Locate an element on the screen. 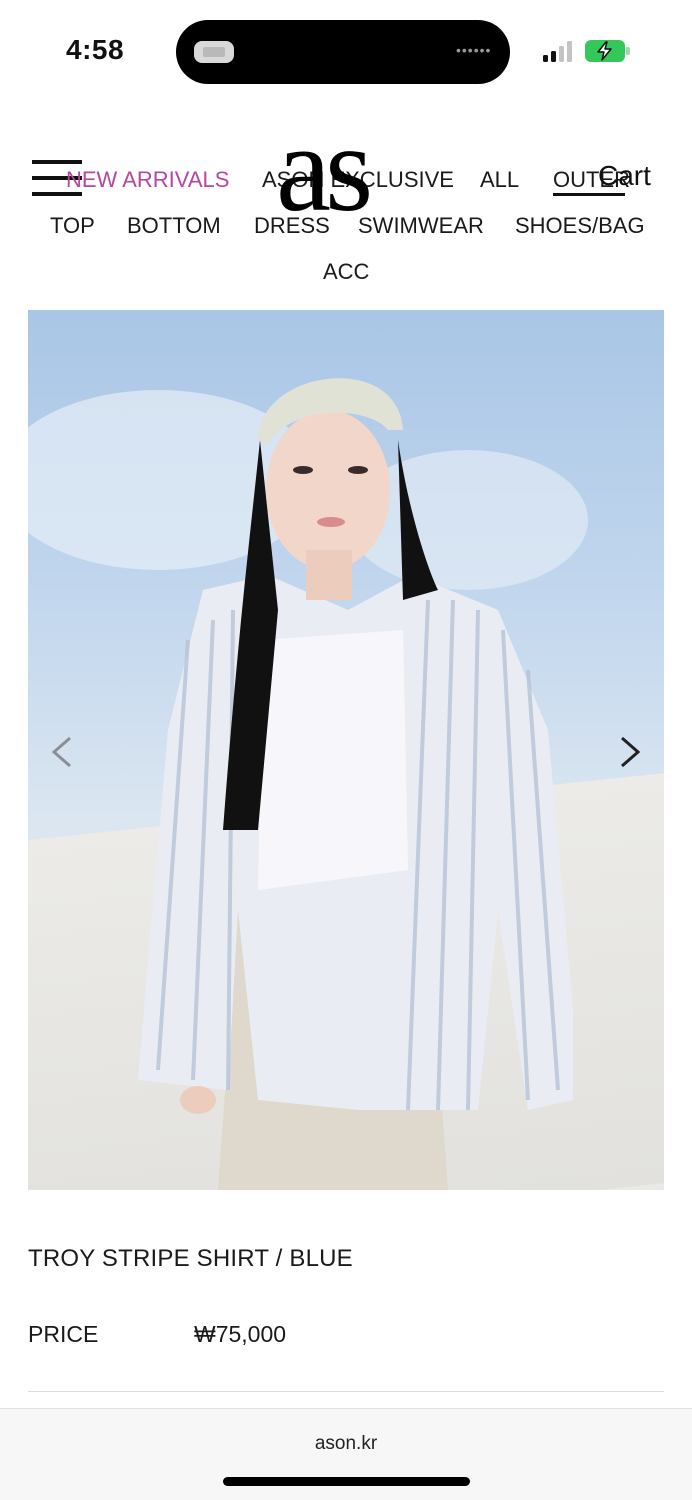  nav-new-arrivals: NEW ARRIVALS is located at coordinates (147, 180).